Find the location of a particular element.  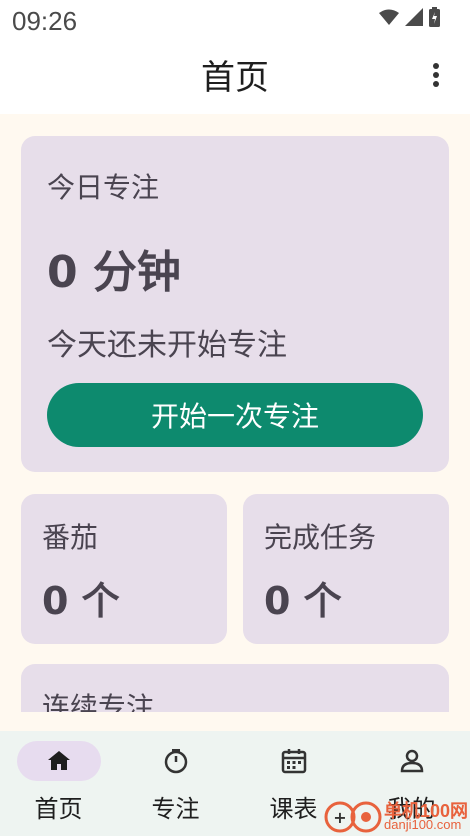

watermark-url: danji100.com is located at coordinates (423, 824).